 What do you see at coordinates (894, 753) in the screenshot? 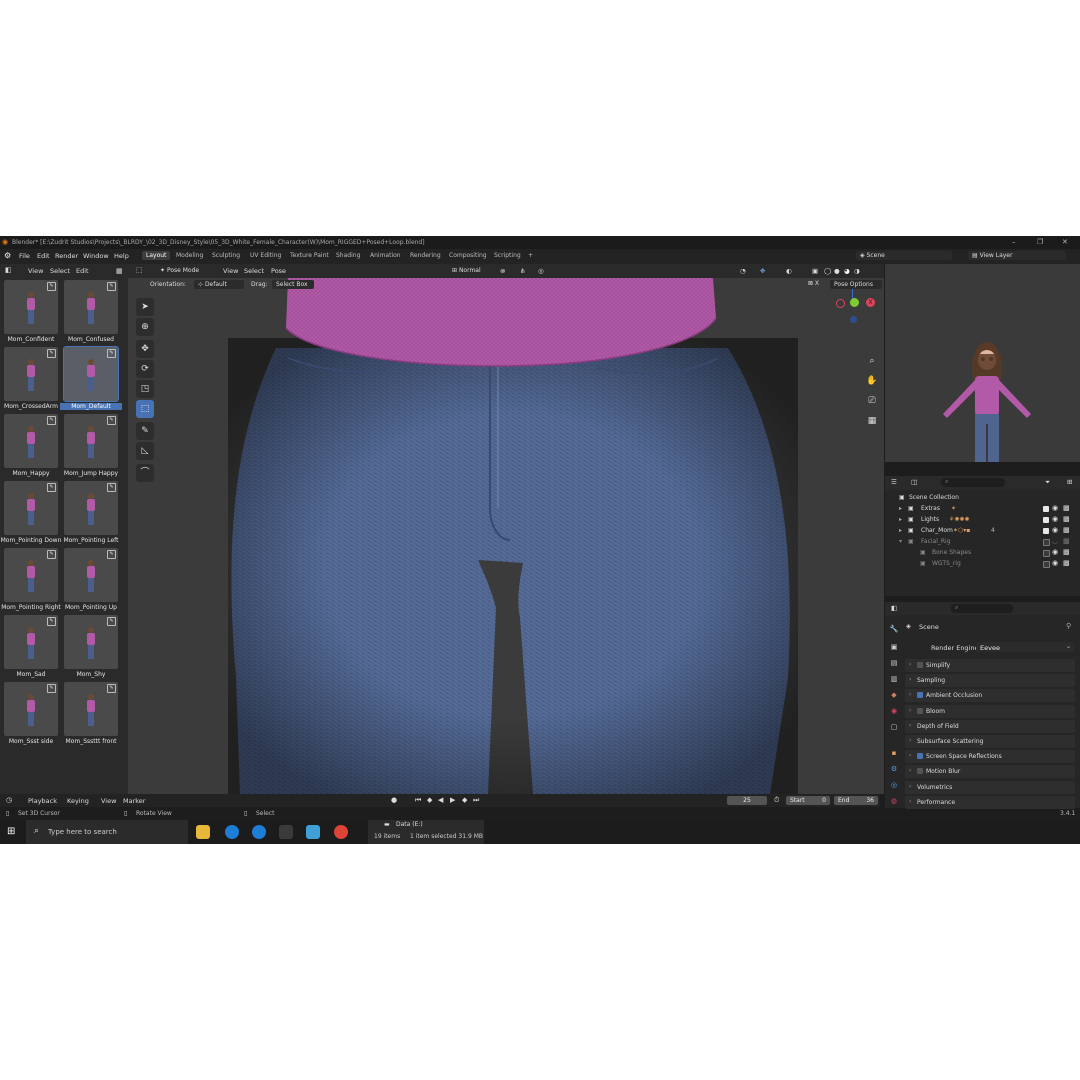
I see `object-tab-icon: ▪` at bounding box center [894, 753].